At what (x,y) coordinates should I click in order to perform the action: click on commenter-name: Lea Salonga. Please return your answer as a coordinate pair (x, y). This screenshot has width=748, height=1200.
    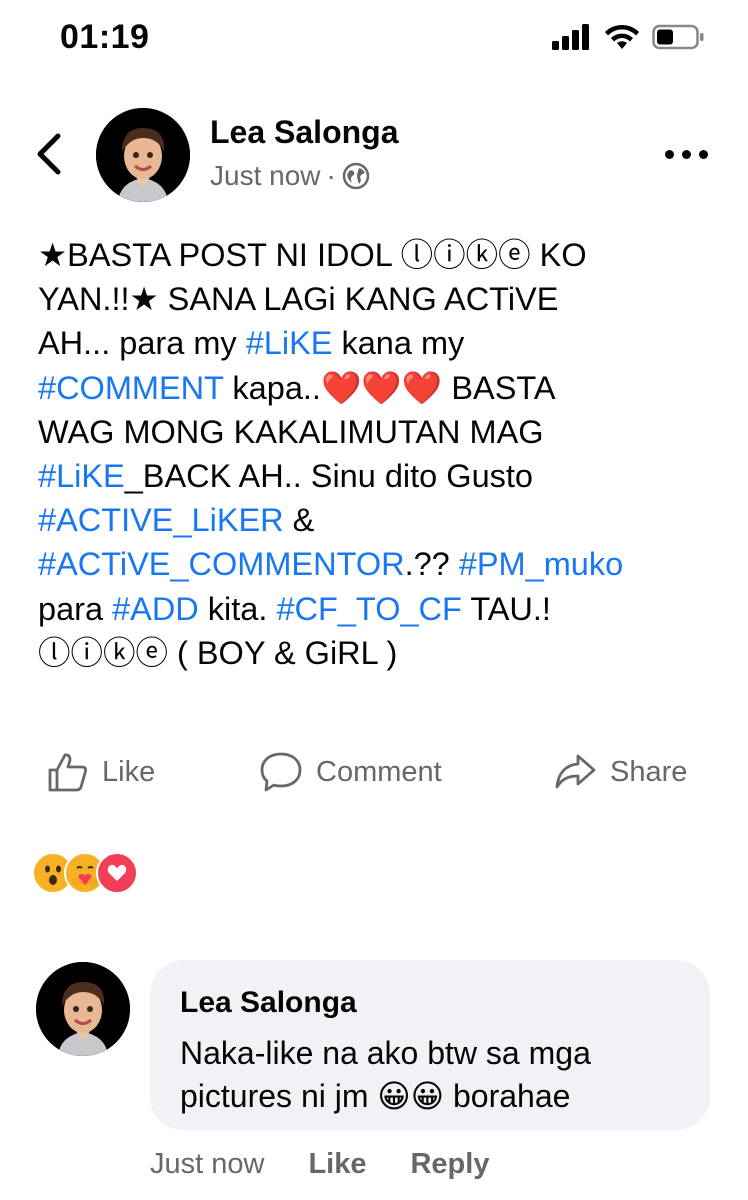
    Looking at the image, I should click on (268, 1003).